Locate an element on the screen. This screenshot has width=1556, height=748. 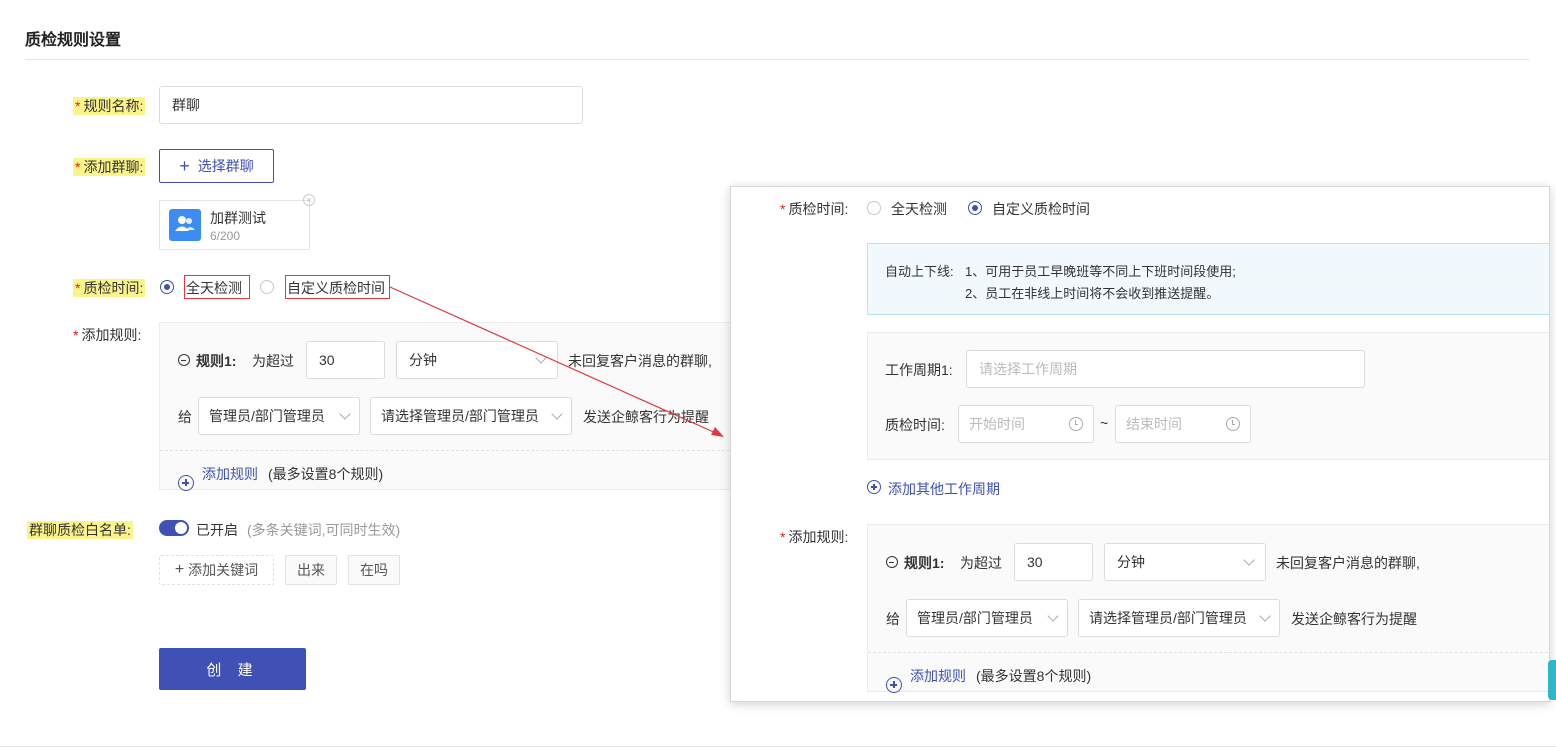
rule-name-value: 群聊 is located at coordinates (186, 105).